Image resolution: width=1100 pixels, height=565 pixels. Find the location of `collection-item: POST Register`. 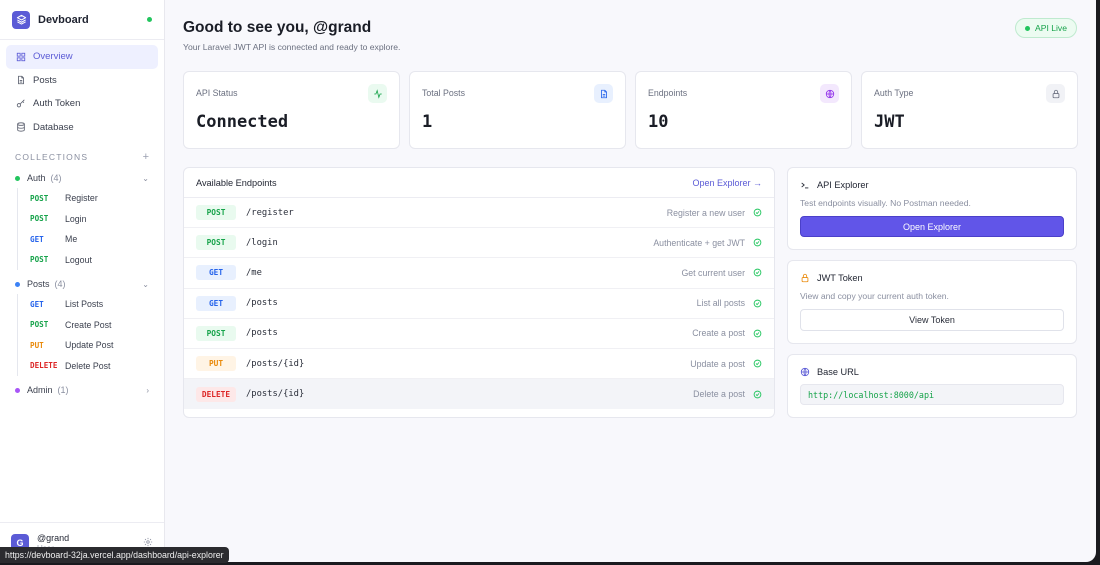

collection-item: POST Register is located at coordinates (89, 198).